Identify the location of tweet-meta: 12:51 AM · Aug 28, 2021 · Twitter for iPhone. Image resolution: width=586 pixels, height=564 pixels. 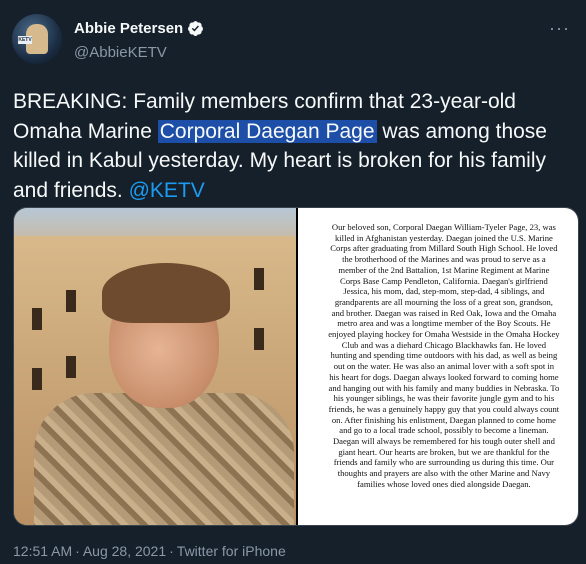
(149, 551).